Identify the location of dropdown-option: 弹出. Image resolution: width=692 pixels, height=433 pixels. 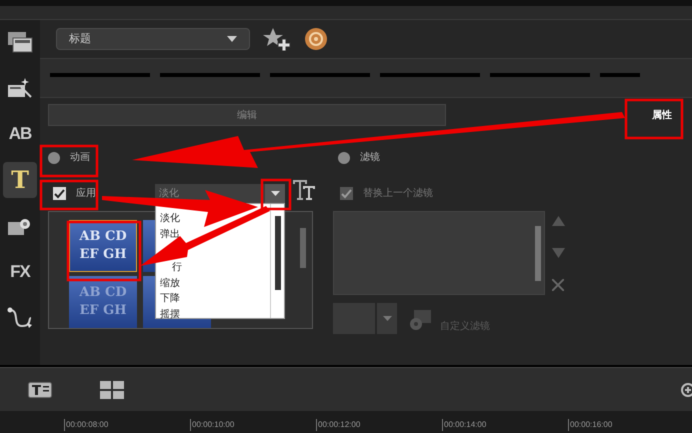
(170, 234).